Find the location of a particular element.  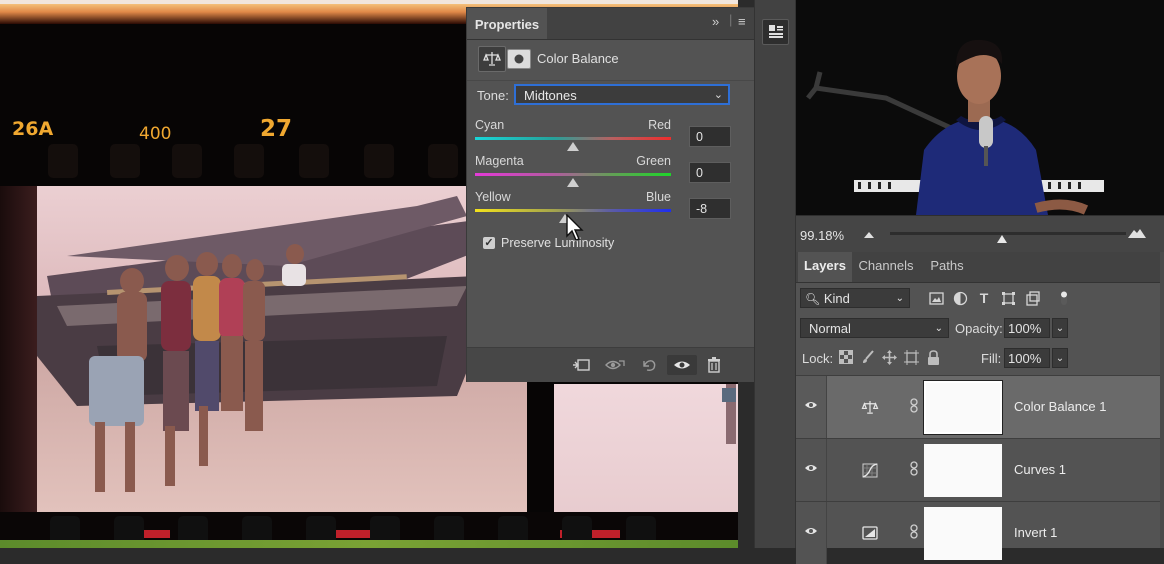

layers-scrollbar is located at coordinates (1162, 400).